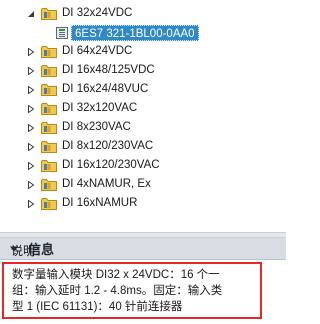  What do you see at coordinates (135, 32) in the screenshot?
I see `selected-module-label: 6ES7 321-1BL00-0AA0` at bounding box center [135, 32].